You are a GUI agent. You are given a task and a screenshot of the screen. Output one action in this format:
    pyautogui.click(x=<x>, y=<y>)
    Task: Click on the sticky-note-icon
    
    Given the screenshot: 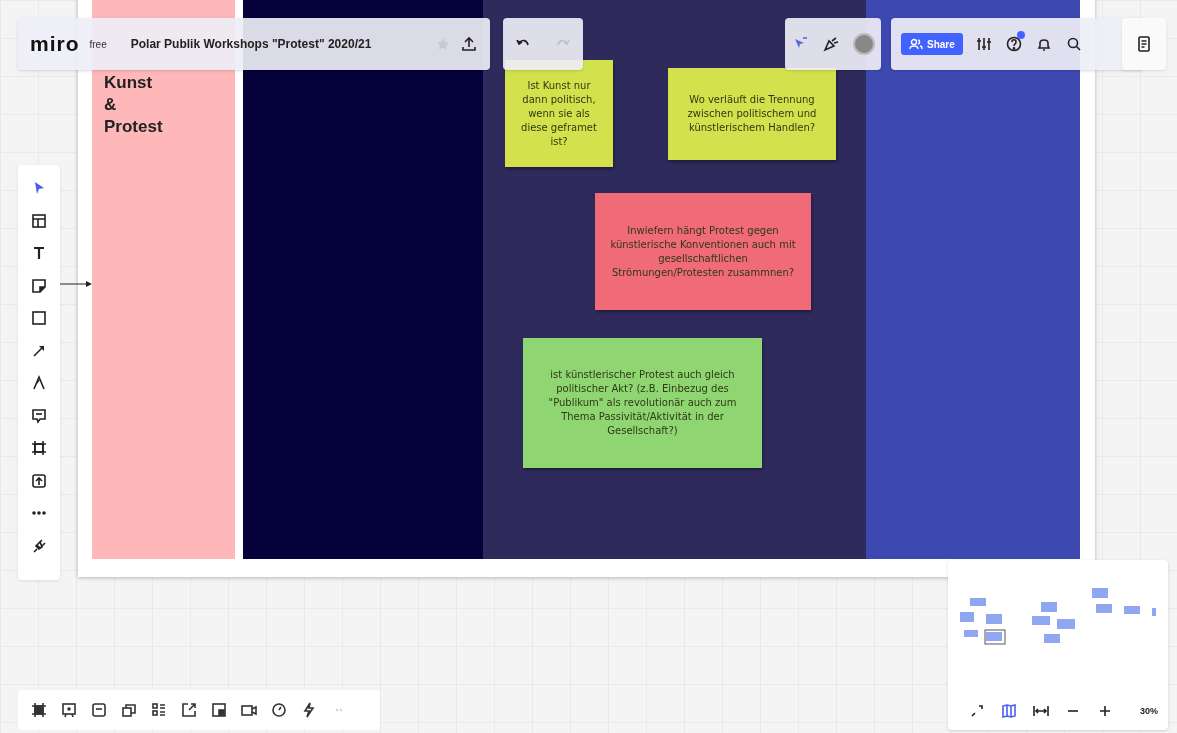 What is the action you would take?
    pyautogui.click(x=39, y=285)
    